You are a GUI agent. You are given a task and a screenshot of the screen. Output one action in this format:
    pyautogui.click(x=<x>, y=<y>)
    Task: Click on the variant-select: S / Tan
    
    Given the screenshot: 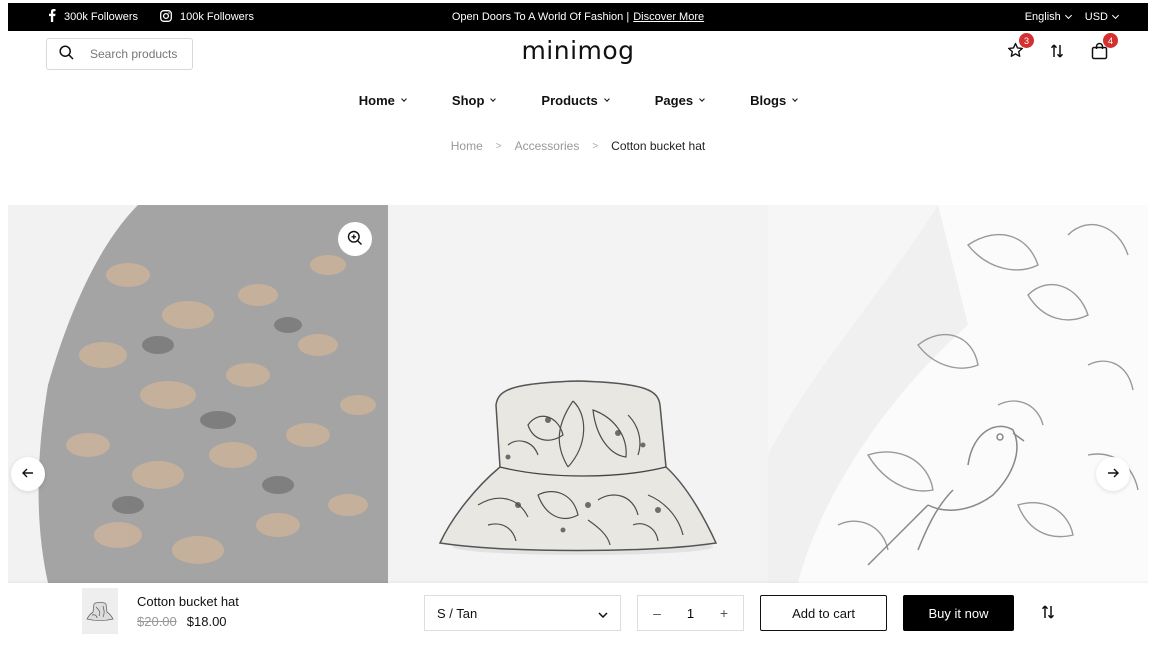 What is the action you would take?
    pyautogui.click(x=522, y=613)
    